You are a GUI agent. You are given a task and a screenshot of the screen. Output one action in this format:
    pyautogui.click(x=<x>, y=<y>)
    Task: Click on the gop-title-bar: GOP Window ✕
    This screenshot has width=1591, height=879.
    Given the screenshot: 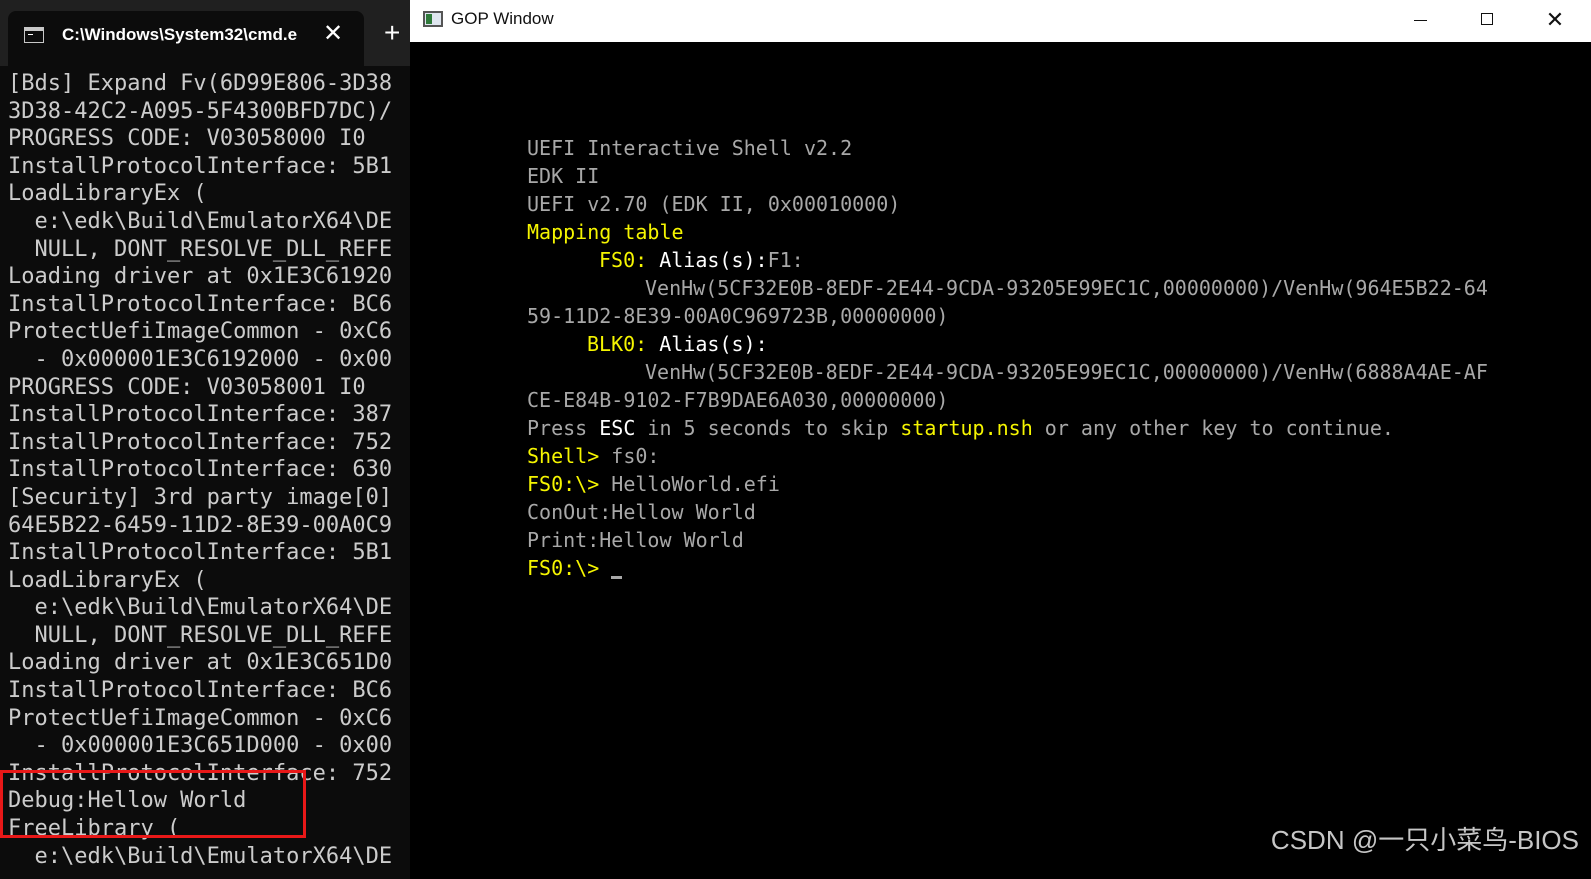 What is the action you would take?
    pyautogui.click(x=1000, y=21)
    